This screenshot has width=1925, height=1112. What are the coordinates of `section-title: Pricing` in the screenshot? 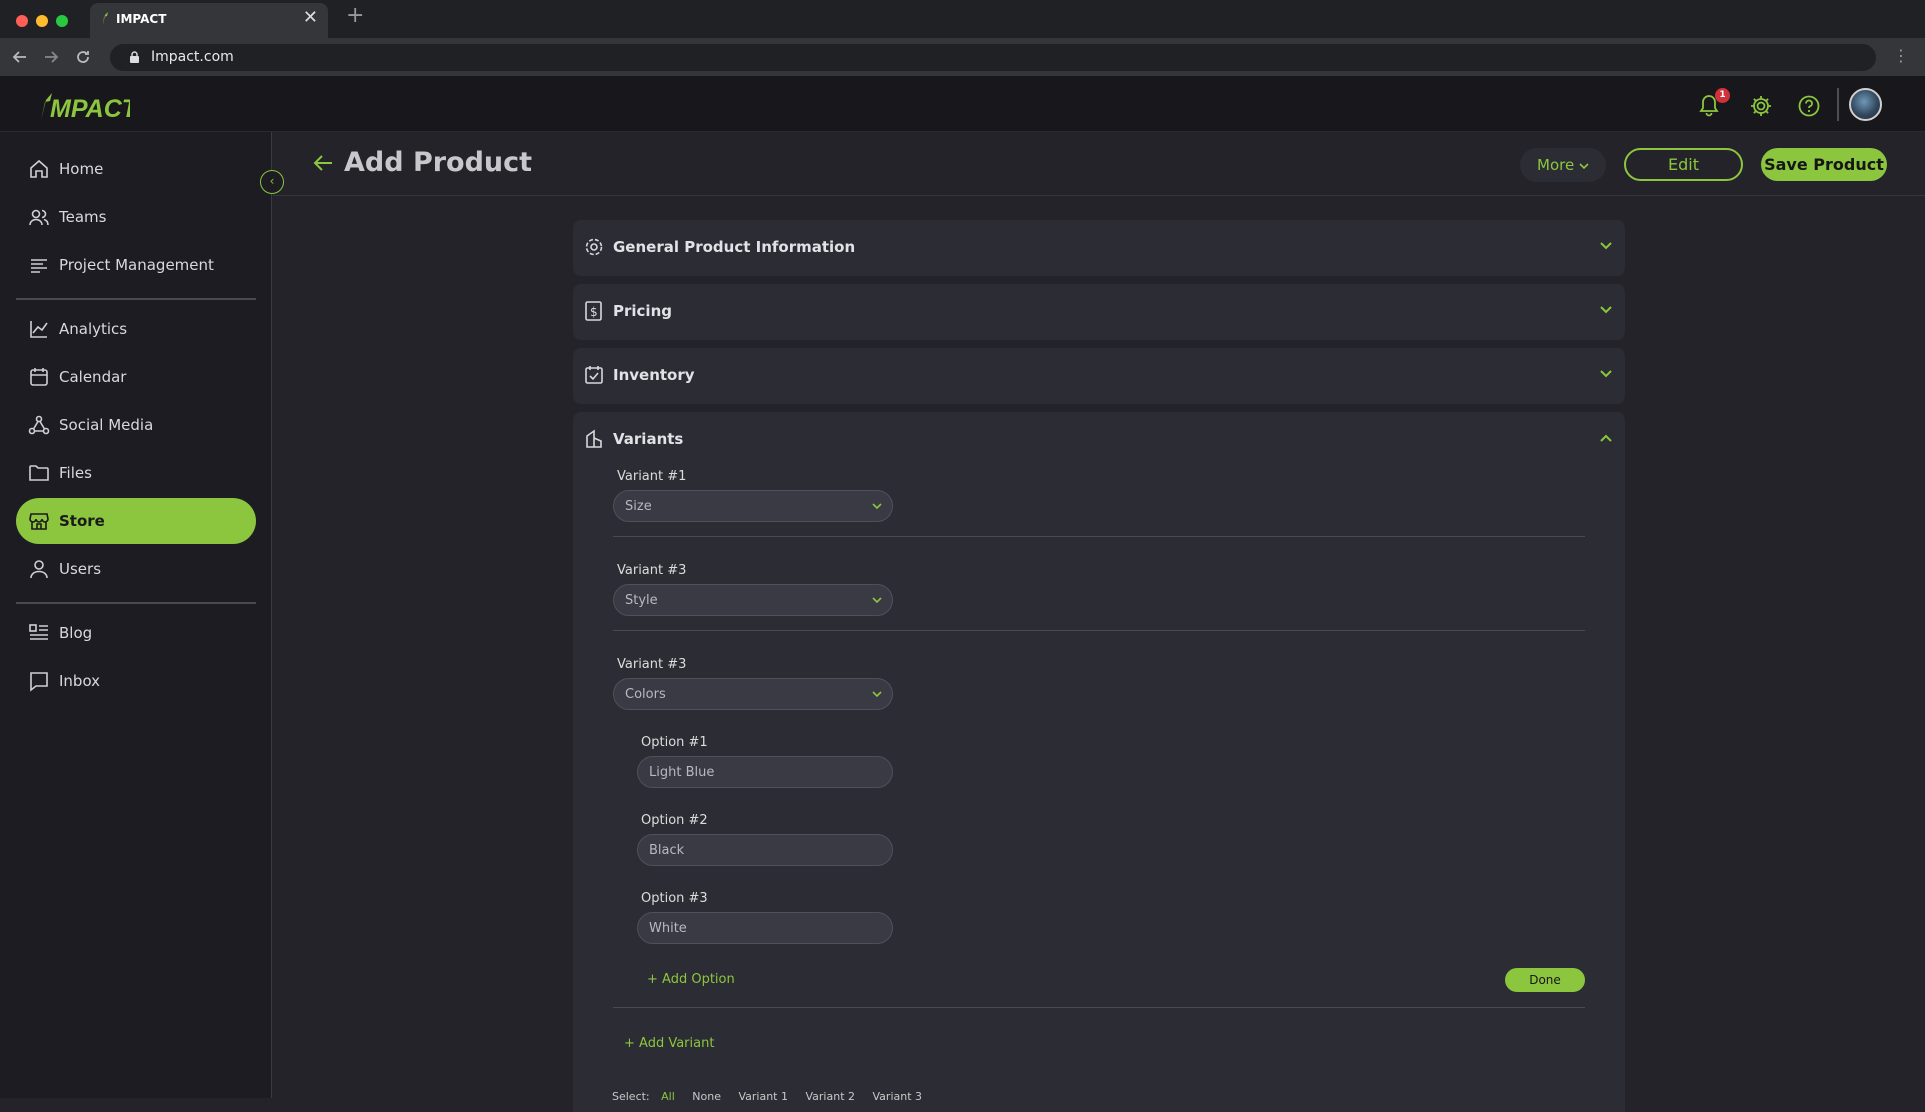 It's located at (642, 311).